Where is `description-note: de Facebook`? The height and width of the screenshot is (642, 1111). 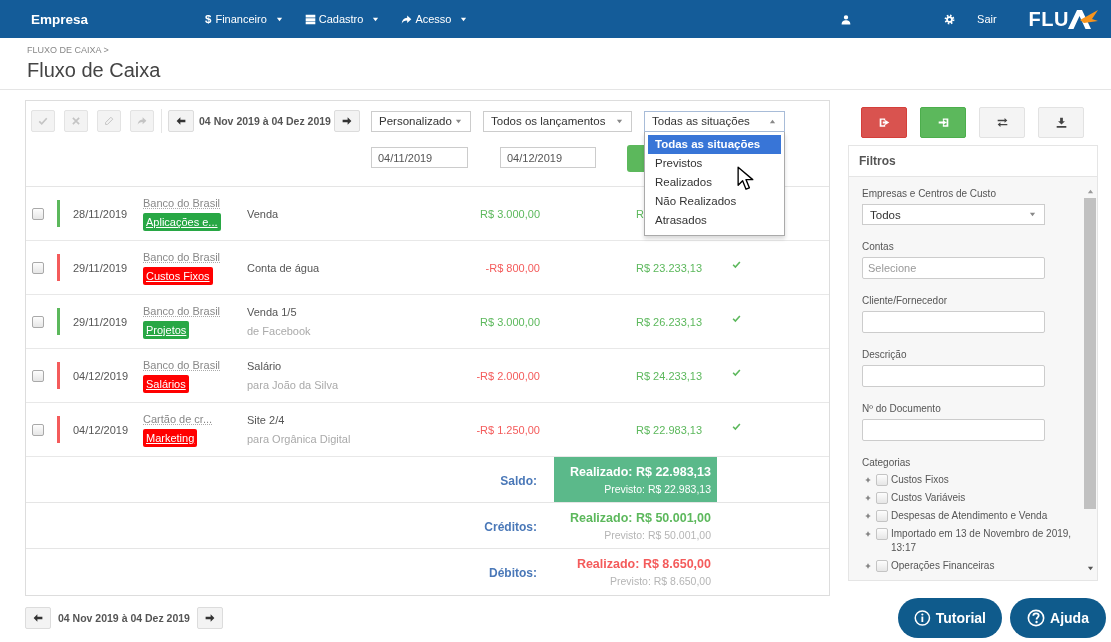
description-note: de Facebook is located at coordinates (279, 331).